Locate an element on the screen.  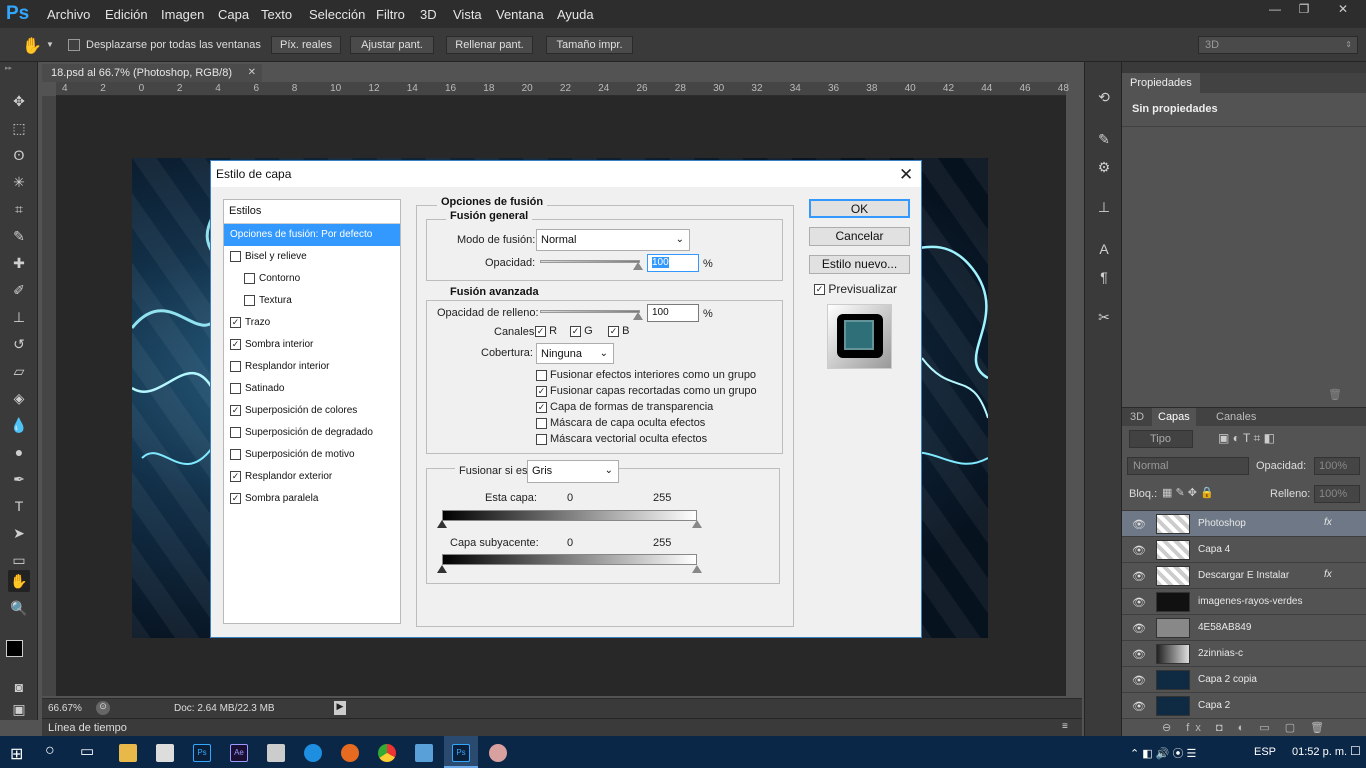
opacity-field: 100% is located at coordinates (1337, 466).